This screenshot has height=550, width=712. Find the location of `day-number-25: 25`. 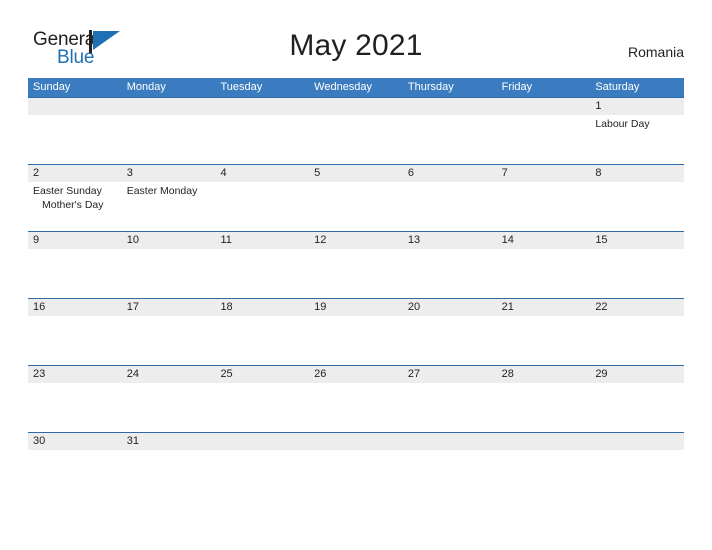

day-number-25: 25 is located at coordinates (262, 374).